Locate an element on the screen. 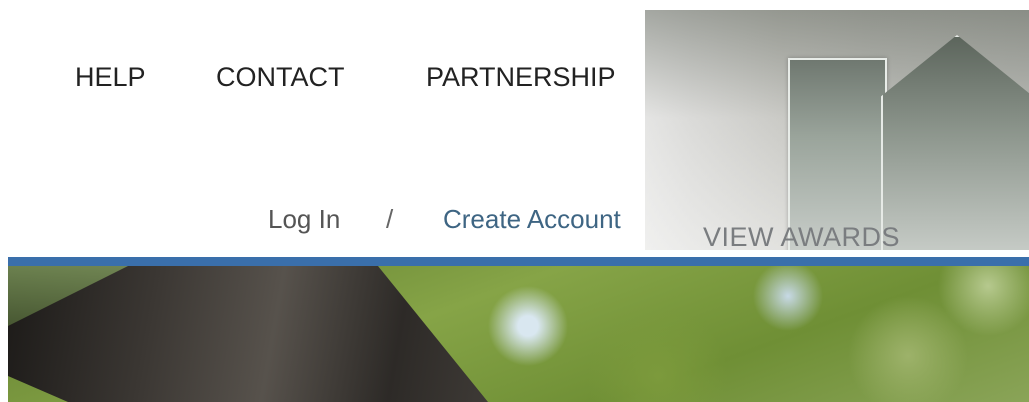 The image size is (1029, 402). nav-help-link: HELP is located at coordinates (110, 77).